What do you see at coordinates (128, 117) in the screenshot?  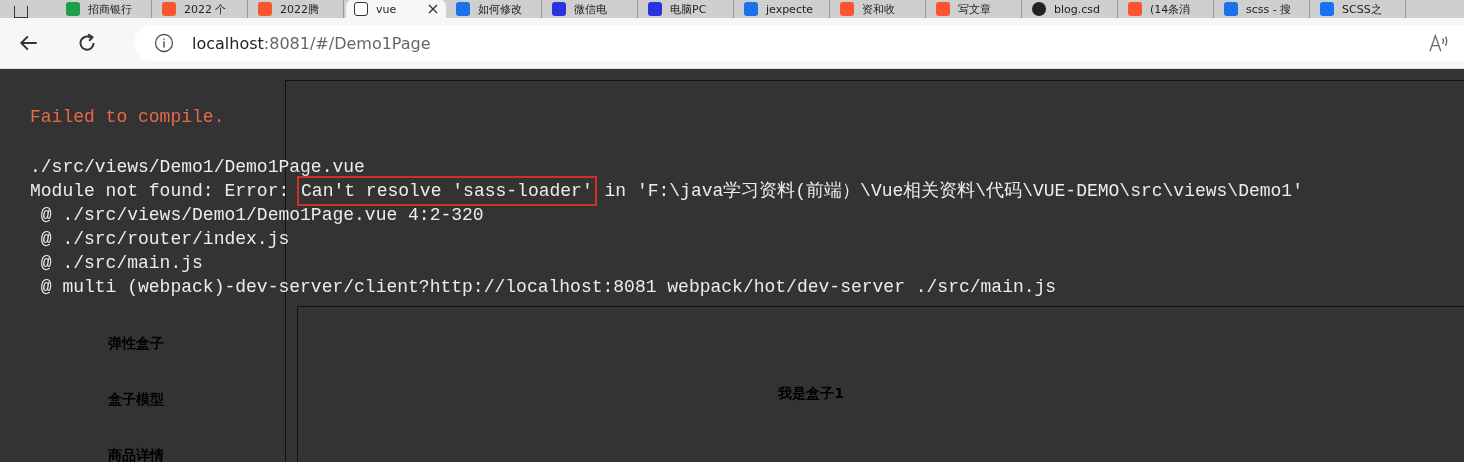 I see `error-title: Failed to compile.` at bounding box center [128, 117].